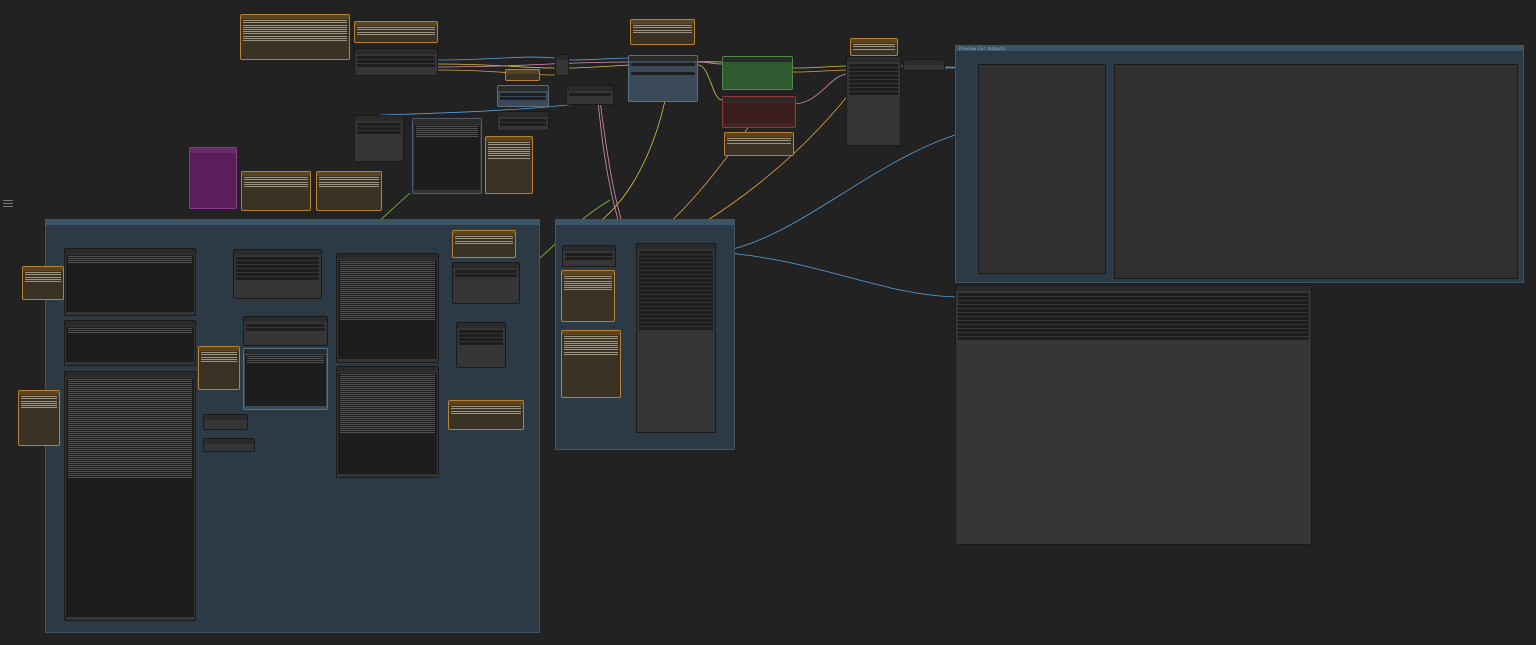 The image size is (1536, 645). What do you see at coordinates (676, 338) in the screenshot?
I see `ksampler-advanced-node` at bounding box center [676, 338].